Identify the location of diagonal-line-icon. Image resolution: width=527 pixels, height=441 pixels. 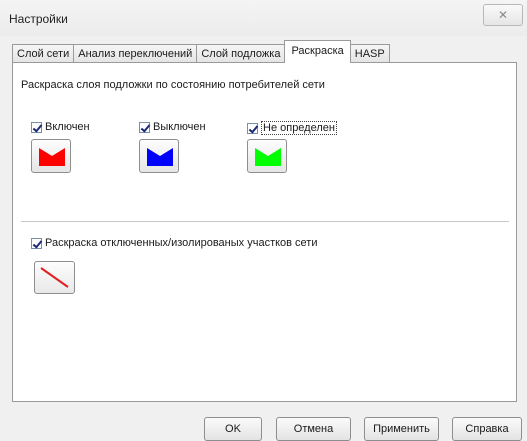
(54, 277).